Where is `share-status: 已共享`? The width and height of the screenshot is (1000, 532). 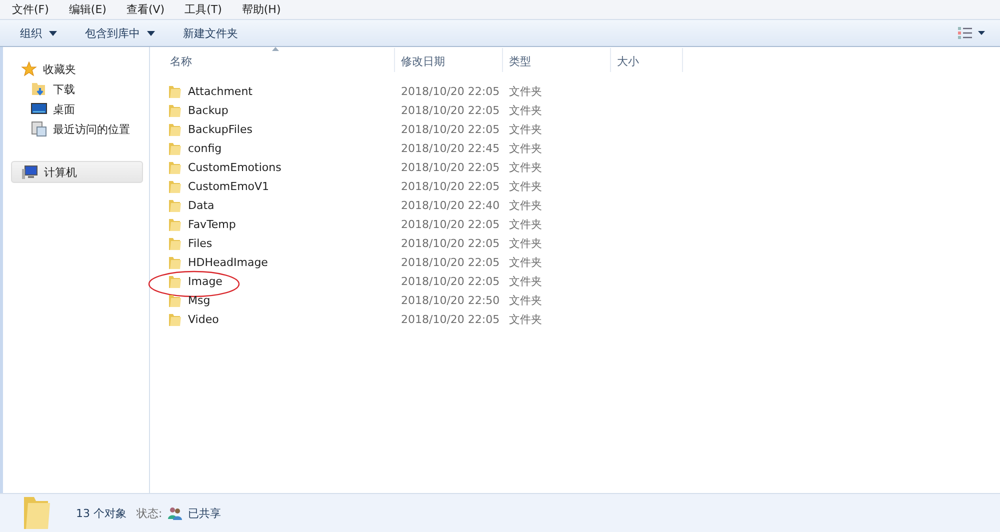
share-status: 已共享 is located at coordinates (205, 513).